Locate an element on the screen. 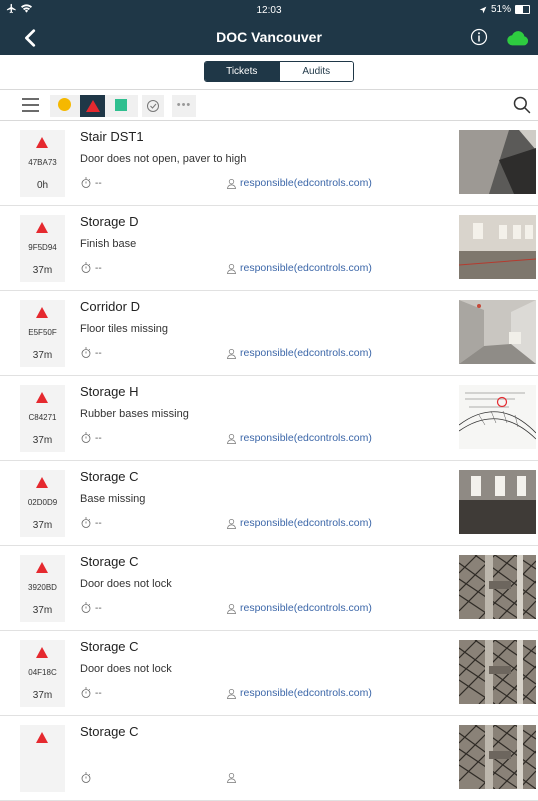 Image resolution: width=538 pixels, height=801 pixels. ticket-description: Rubber bases missing is located at coordinates (134, 414).